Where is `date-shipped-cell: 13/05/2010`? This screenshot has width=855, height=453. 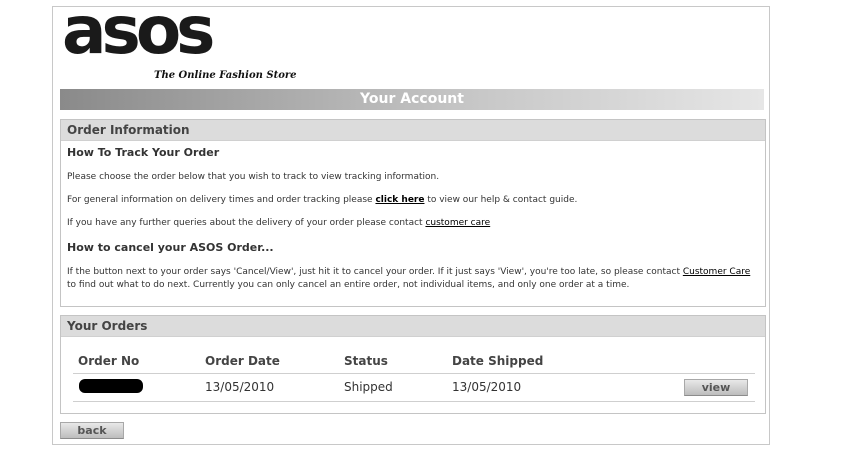 date-shipped-cell: 13/05/2010 is located at coordinates (487, 387).